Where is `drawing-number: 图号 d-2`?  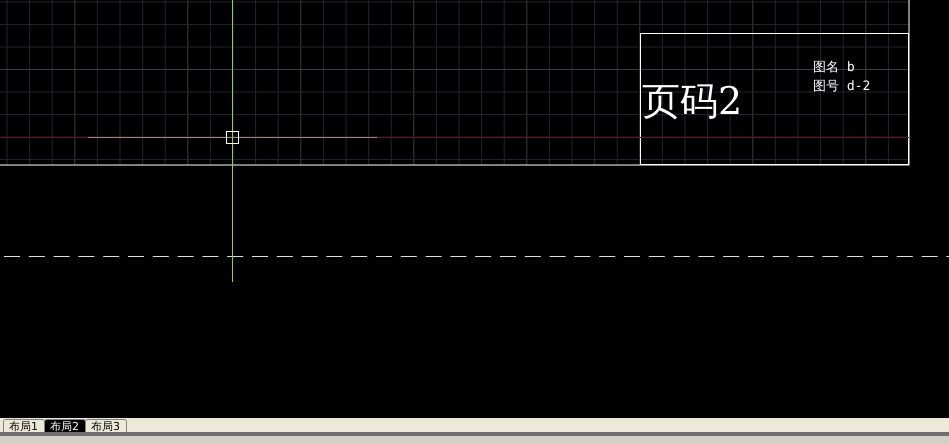
drawing-number: 图号 d-2 is located at coordinates (841, 86).